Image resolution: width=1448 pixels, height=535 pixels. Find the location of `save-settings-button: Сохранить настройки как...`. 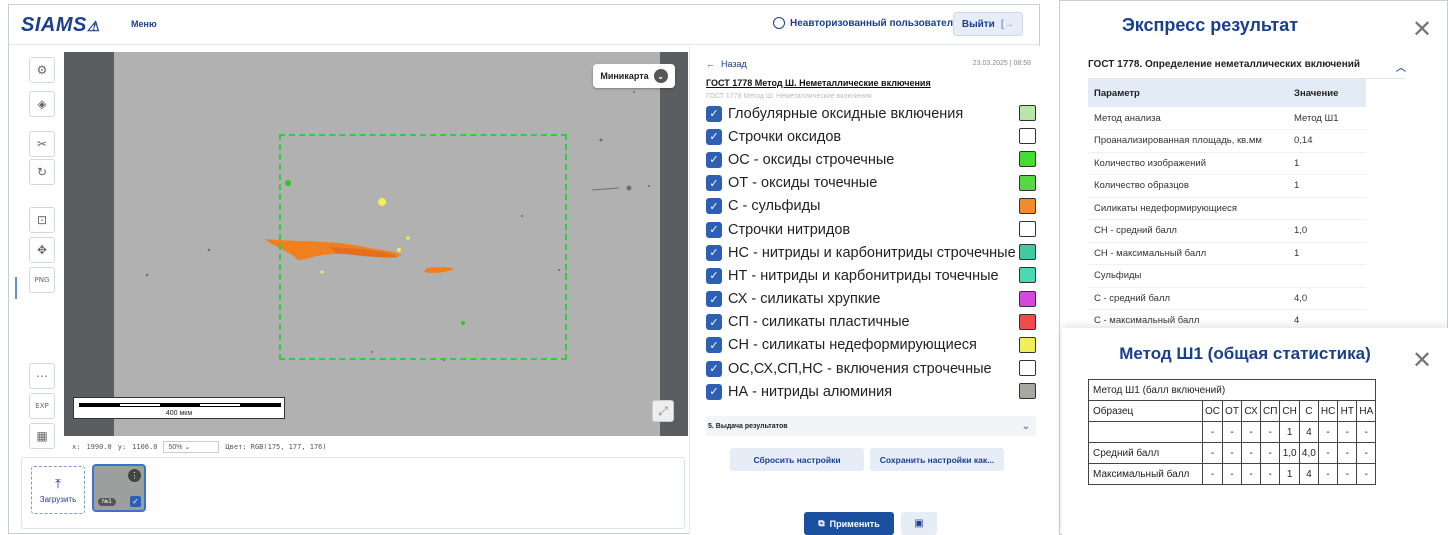

save-settings-button: Сохранить настройки как... is located at coordinates (937, 459).